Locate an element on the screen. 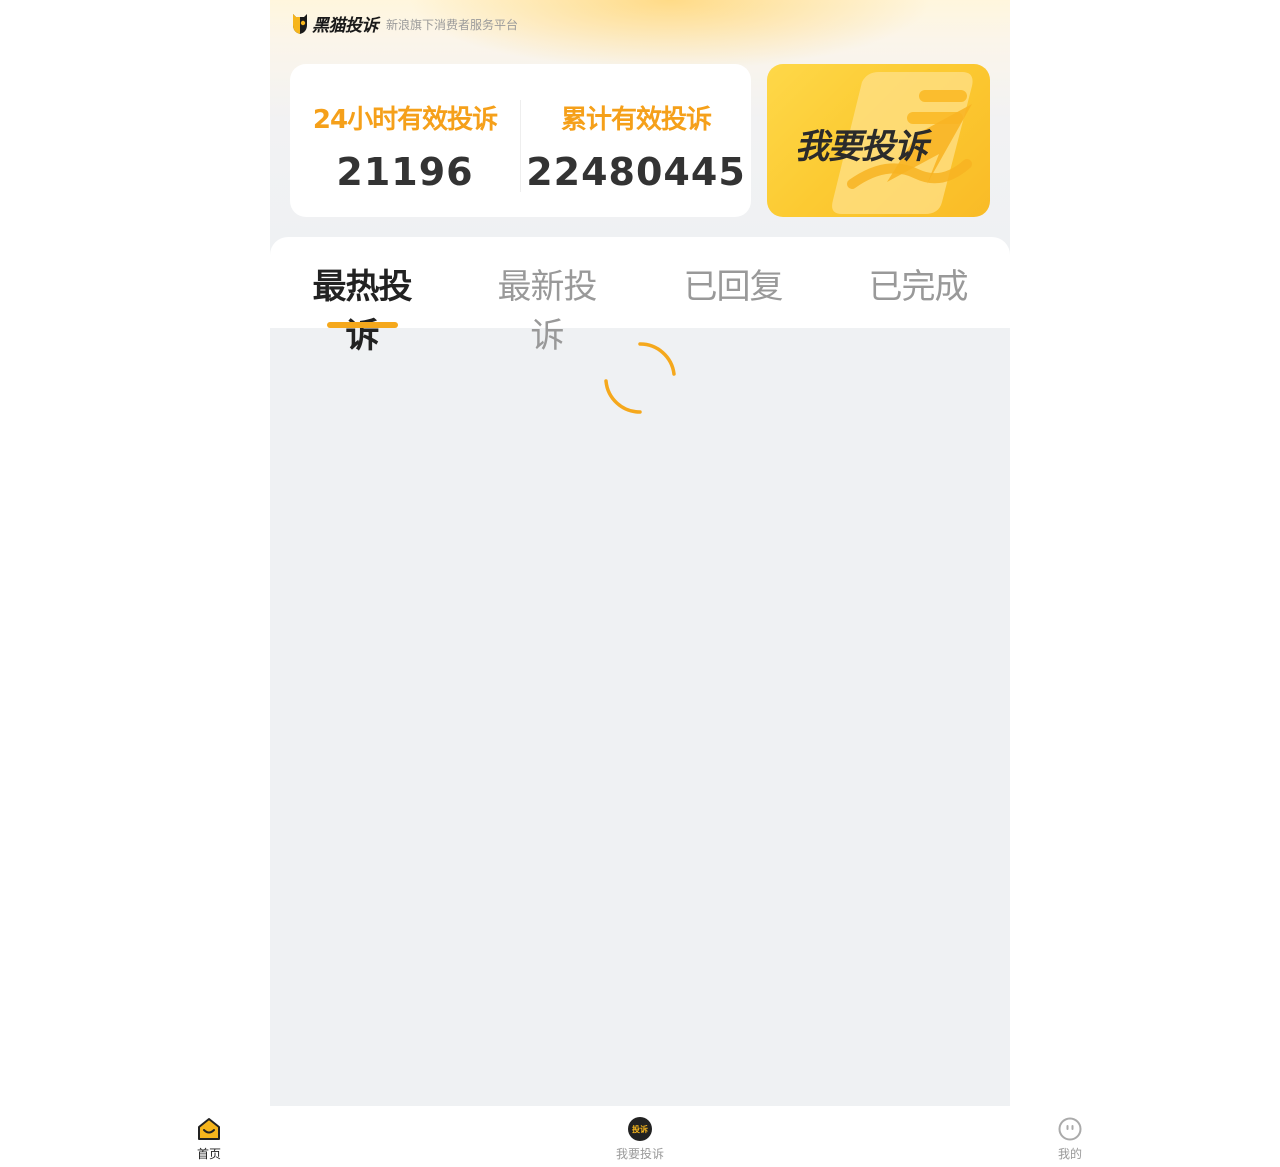 The image size is (1280, 1167). loading-spinner-icon is located at coordinates (640, 378).